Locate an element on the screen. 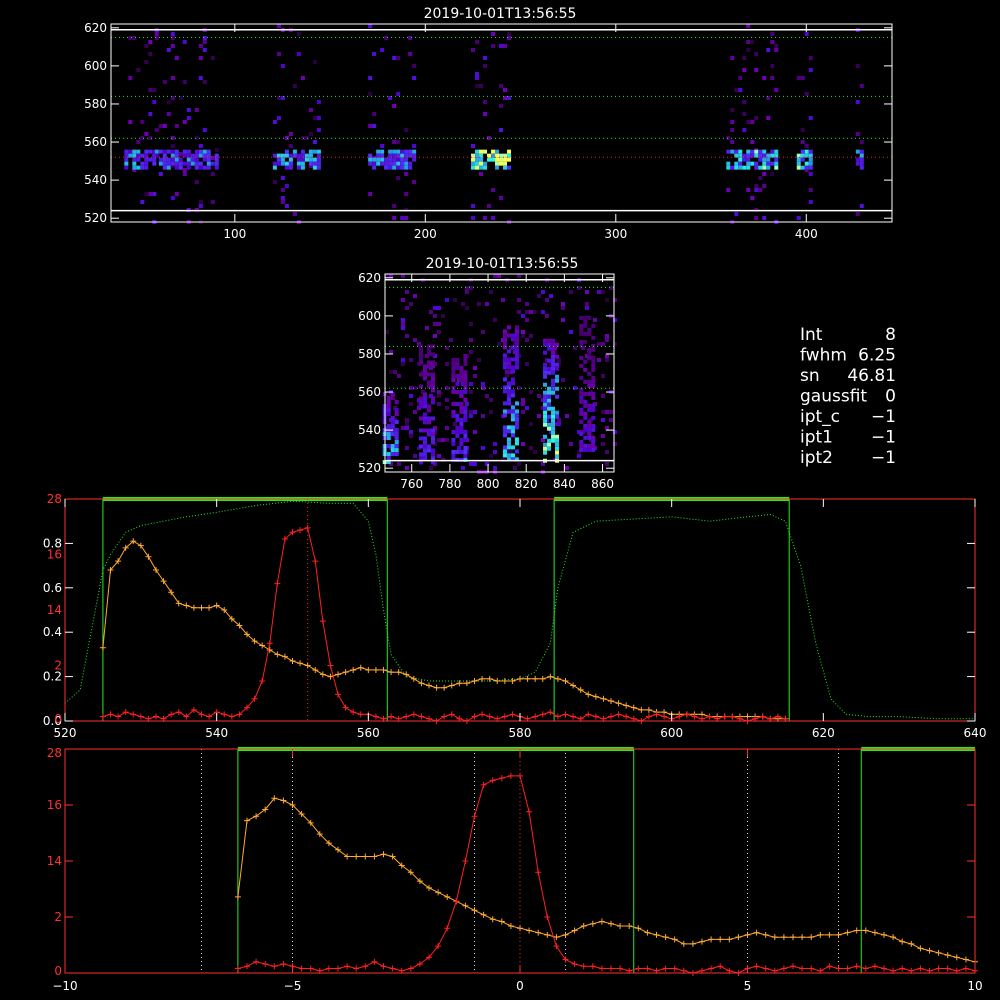 This screenshot has height=1000, width=1000. info-label: ipt1 is located at coordinates (816, 438).